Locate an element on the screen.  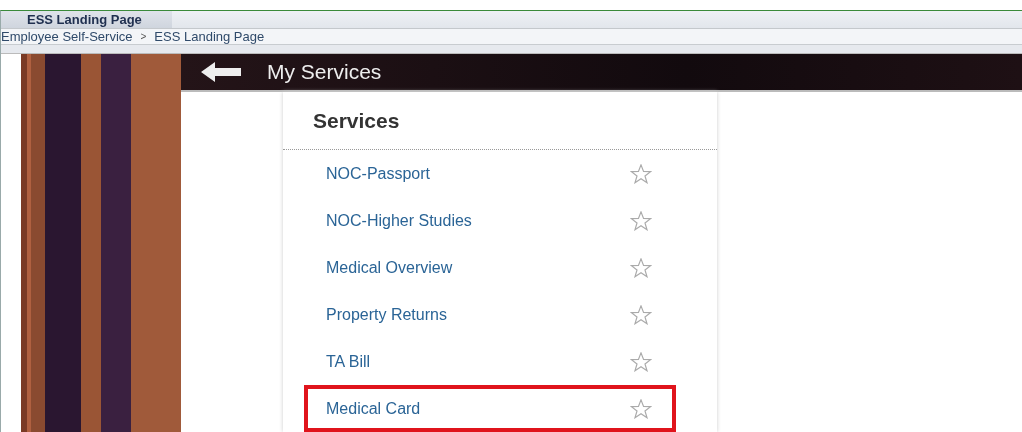
back-arrow-icon is located at coordinates (221, 72).